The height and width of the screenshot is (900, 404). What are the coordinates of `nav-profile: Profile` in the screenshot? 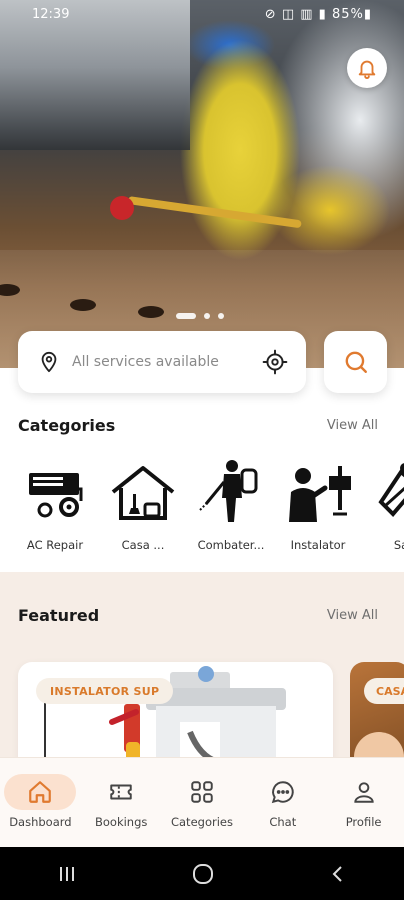 It's located at (363, 802).